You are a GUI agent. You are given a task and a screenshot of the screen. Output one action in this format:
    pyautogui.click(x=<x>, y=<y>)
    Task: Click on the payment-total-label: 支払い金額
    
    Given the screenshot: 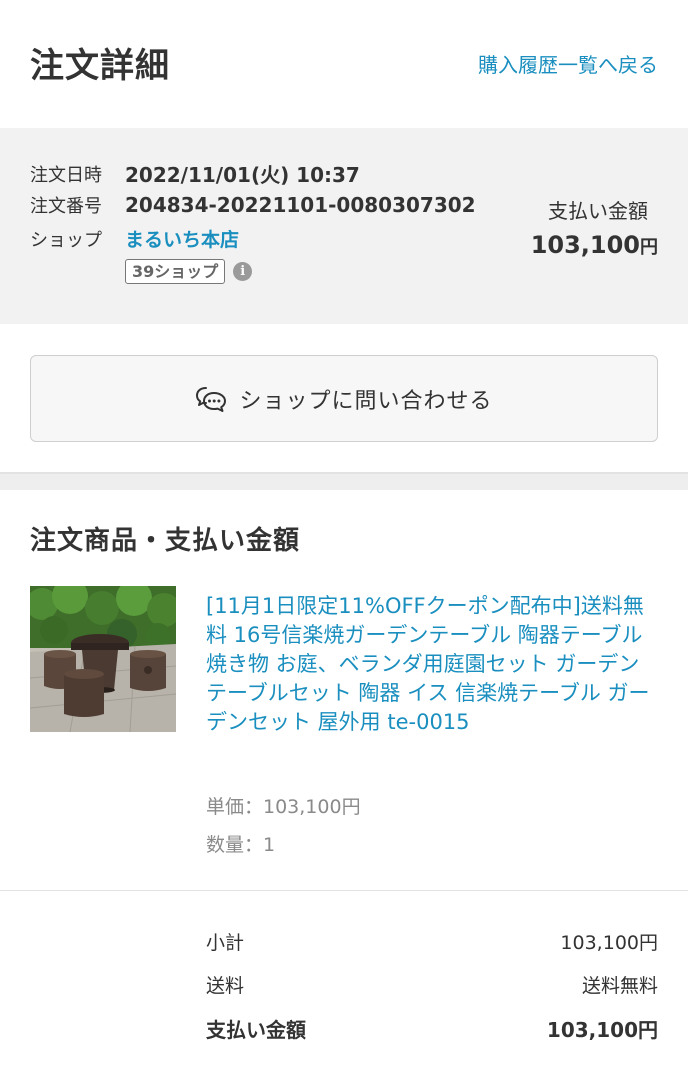 What is the action you would take?
    pyautogui.click(x=256, y=1030)
    